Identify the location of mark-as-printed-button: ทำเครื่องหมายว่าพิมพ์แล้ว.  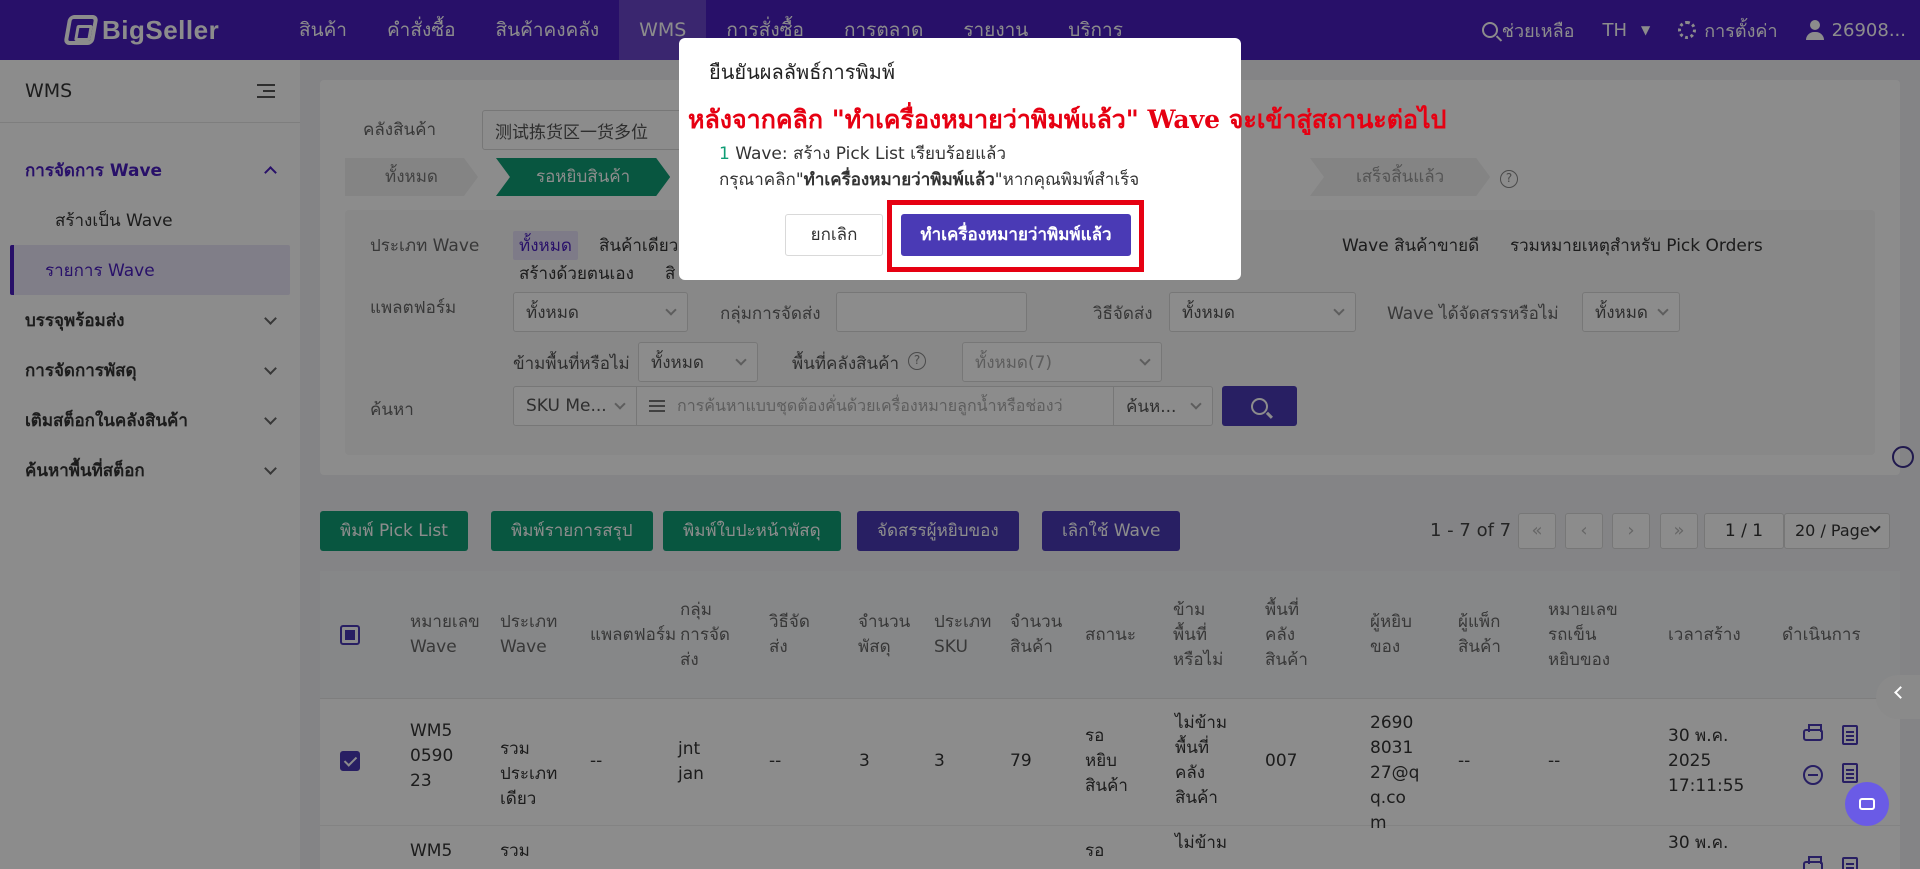
(1016, 235).